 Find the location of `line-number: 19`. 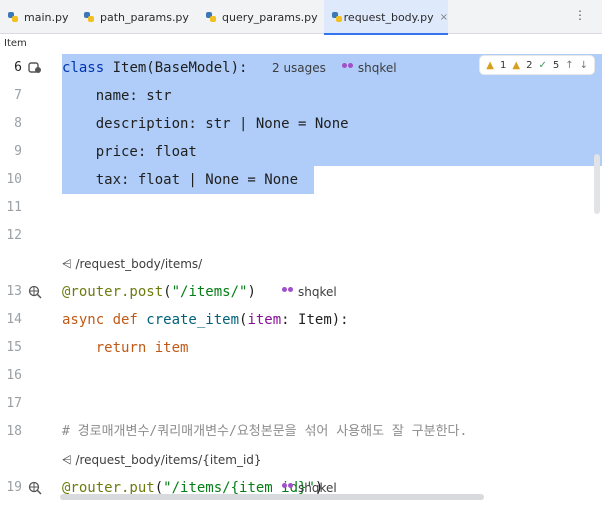

line-number: 19 is located at coordinates (14, 487).